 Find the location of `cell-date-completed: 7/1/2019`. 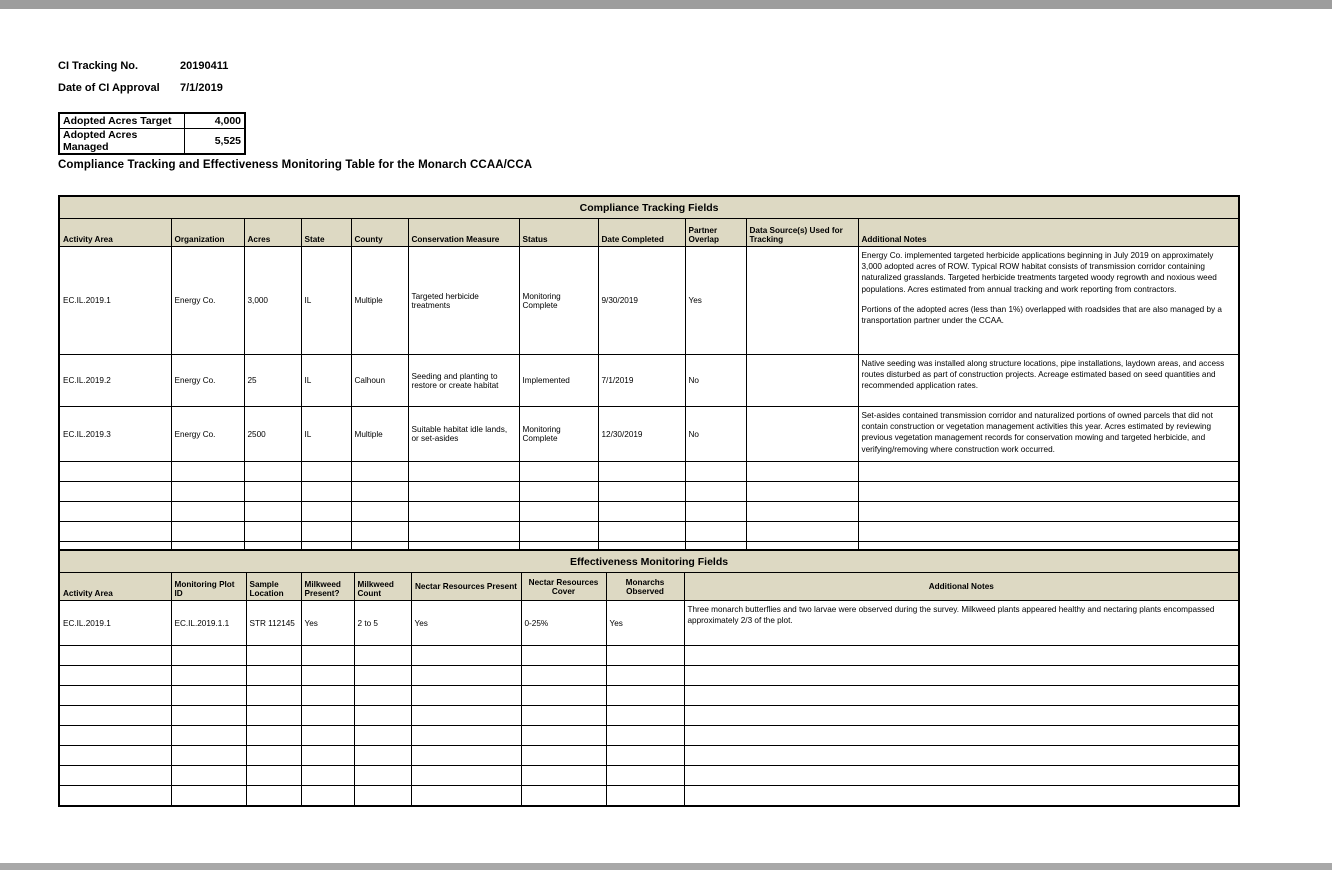

cell-date-completed: 7/1/2019 is located at coordinates (641, 380).